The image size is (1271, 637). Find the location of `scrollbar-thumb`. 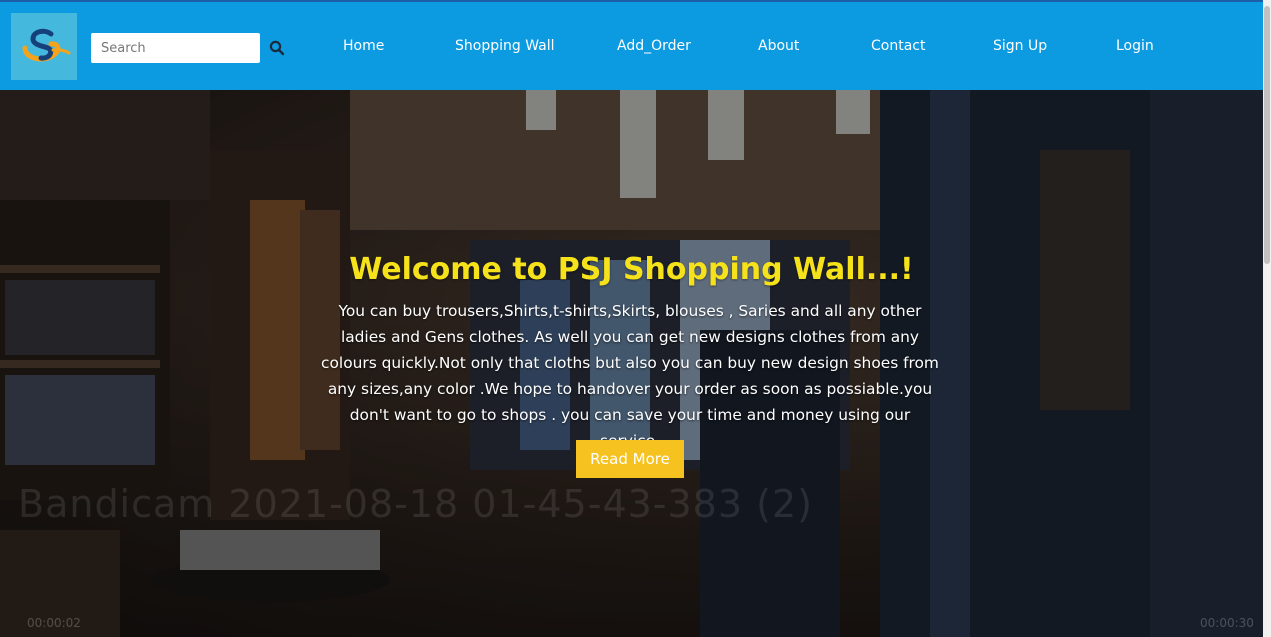

scrollbar-thumb is located at coordinates (1267, 135).